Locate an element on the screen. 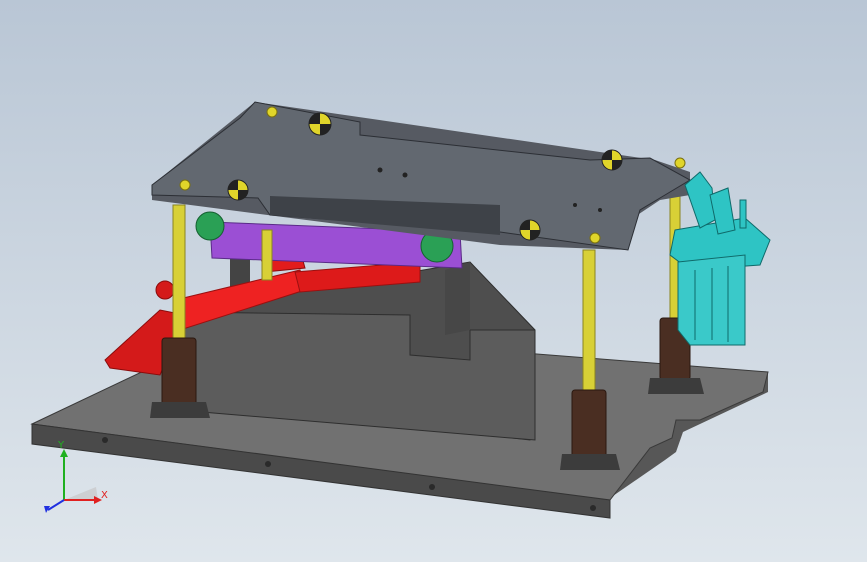 The image size is (867, 562). fixture-upright-right is located at coordinates (457, 298).